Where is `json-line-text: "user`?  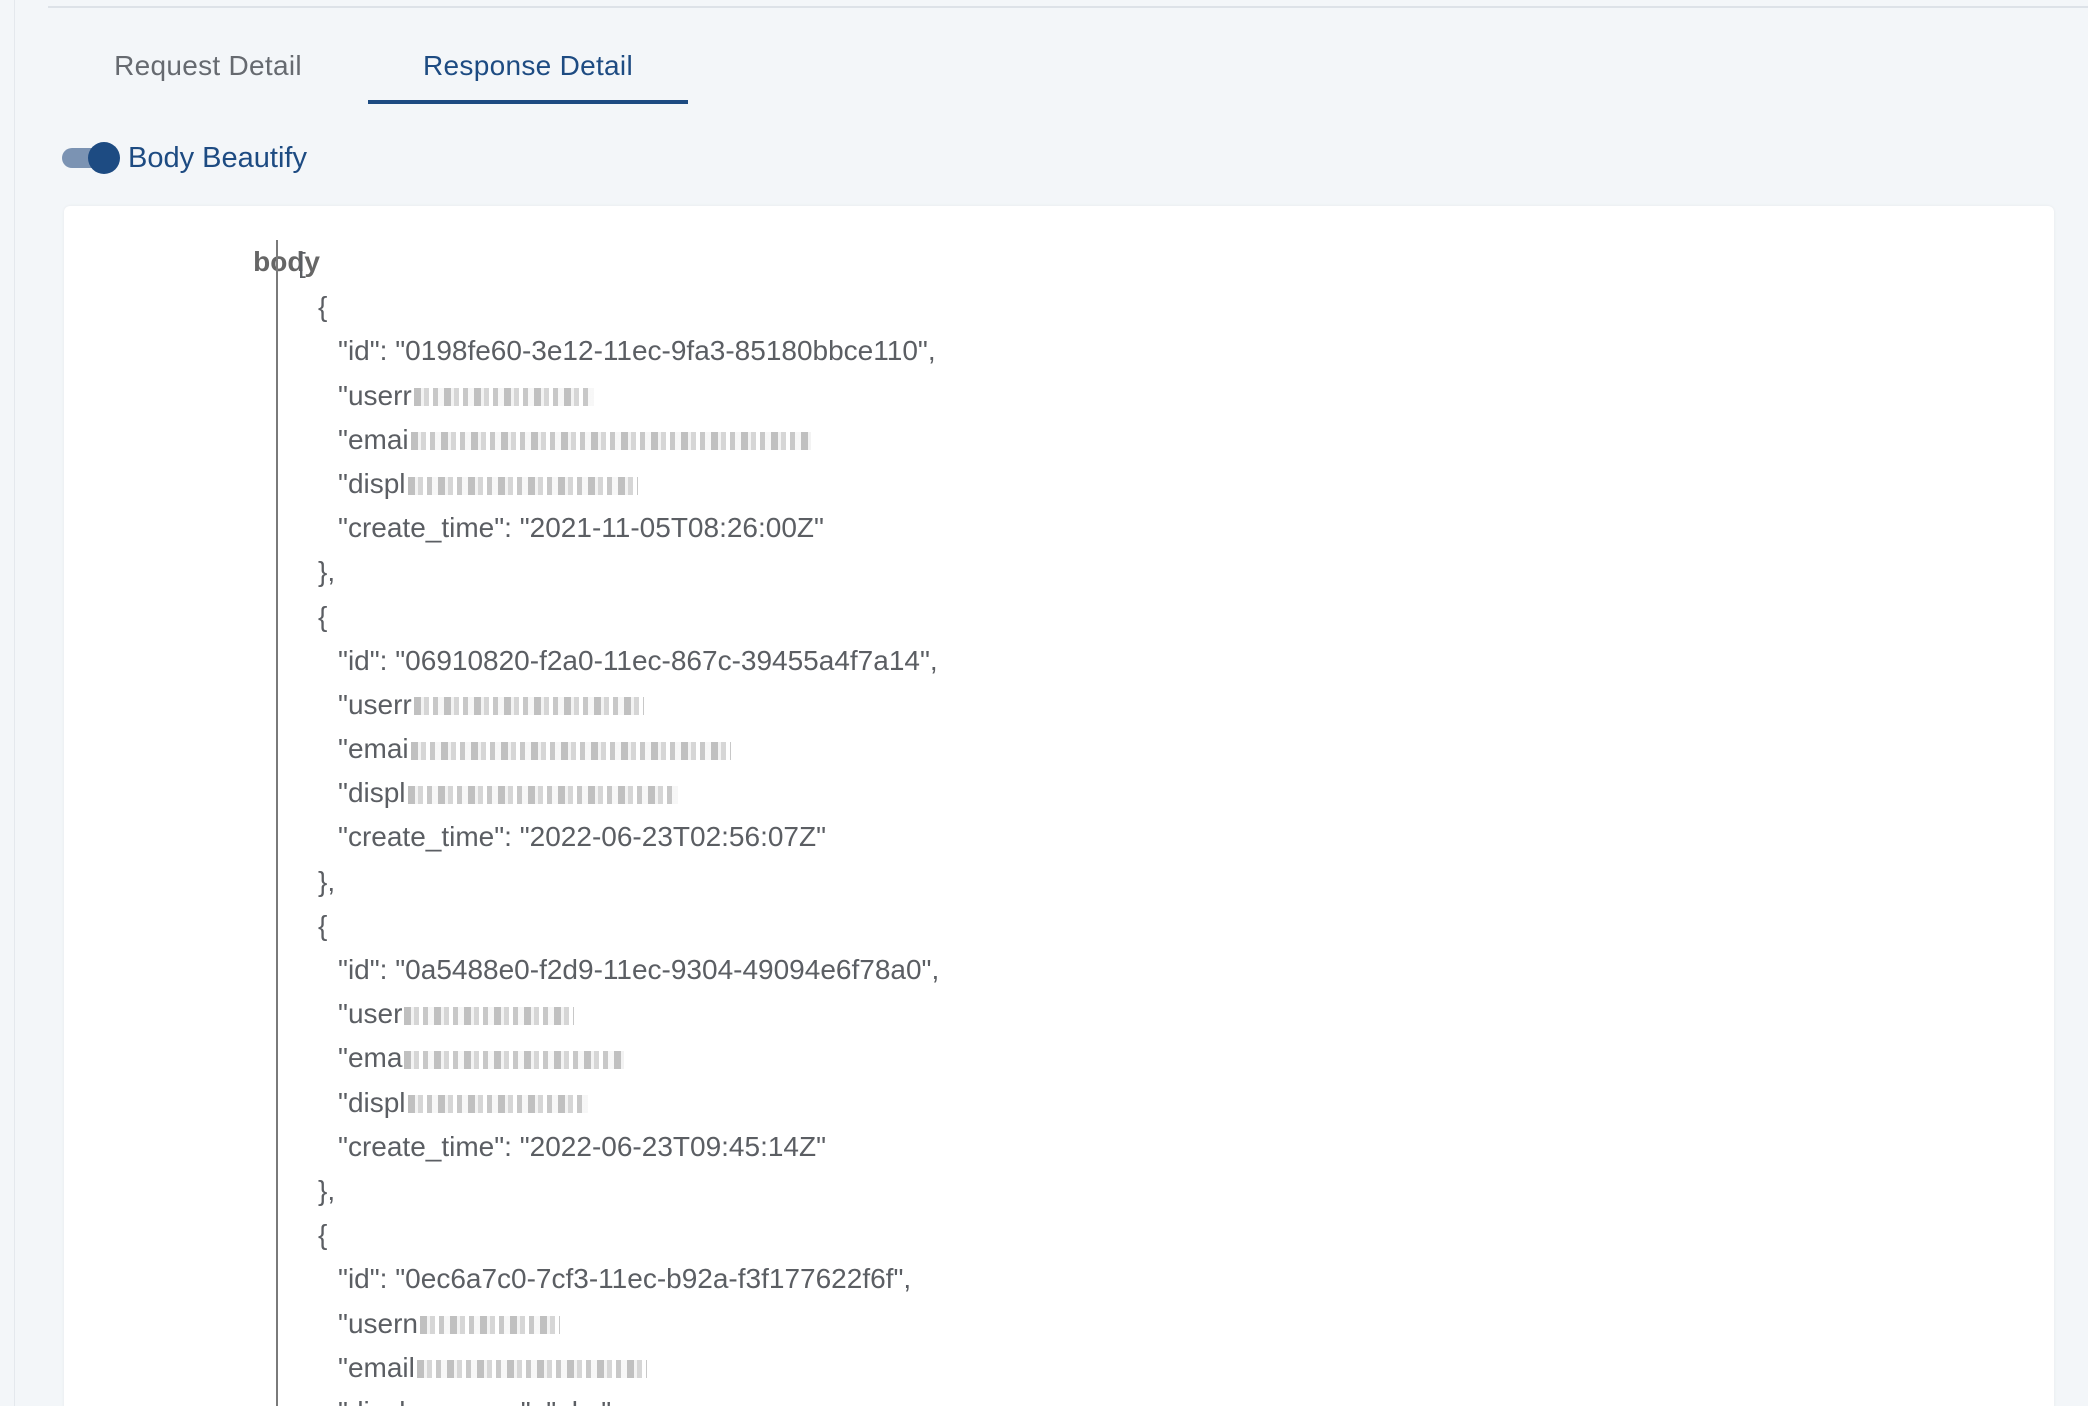 json-line-text: "user is located at coordinates (370, 1014).